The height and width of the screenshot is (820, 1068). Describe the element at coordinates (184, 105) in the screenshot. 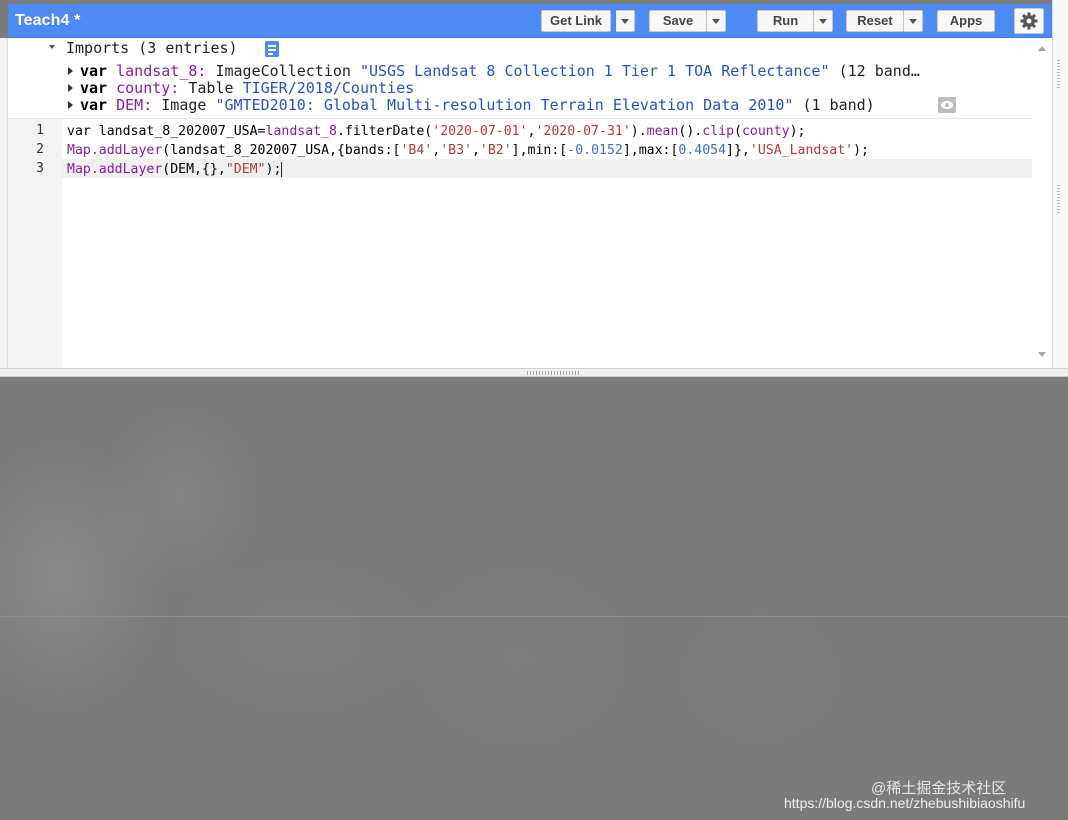

I see `import-type: Image` at that location.